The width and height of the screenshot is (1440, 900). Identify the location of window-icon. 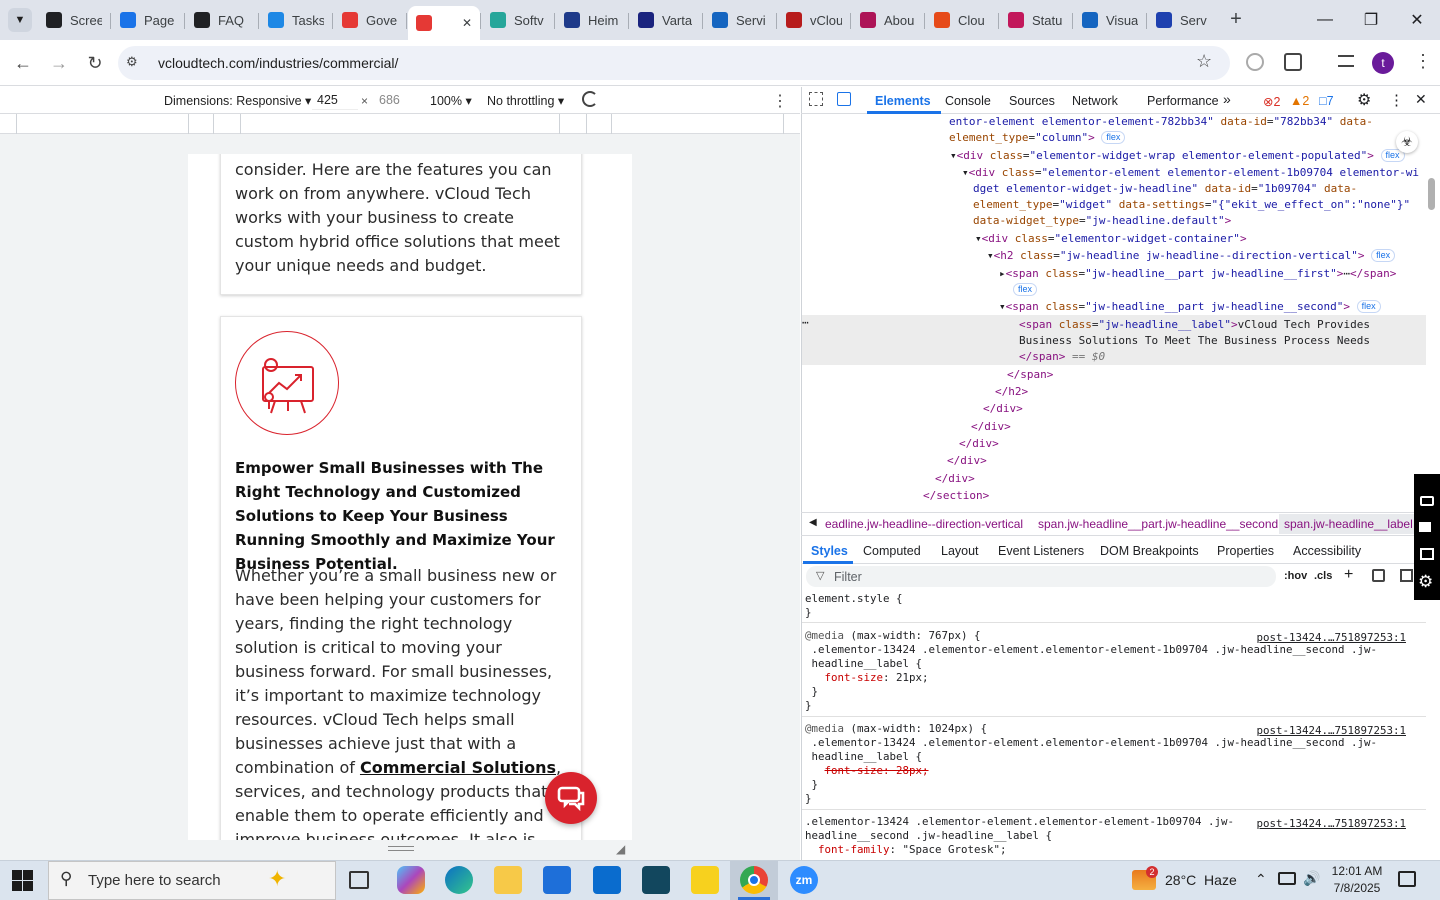
(1427, 554).